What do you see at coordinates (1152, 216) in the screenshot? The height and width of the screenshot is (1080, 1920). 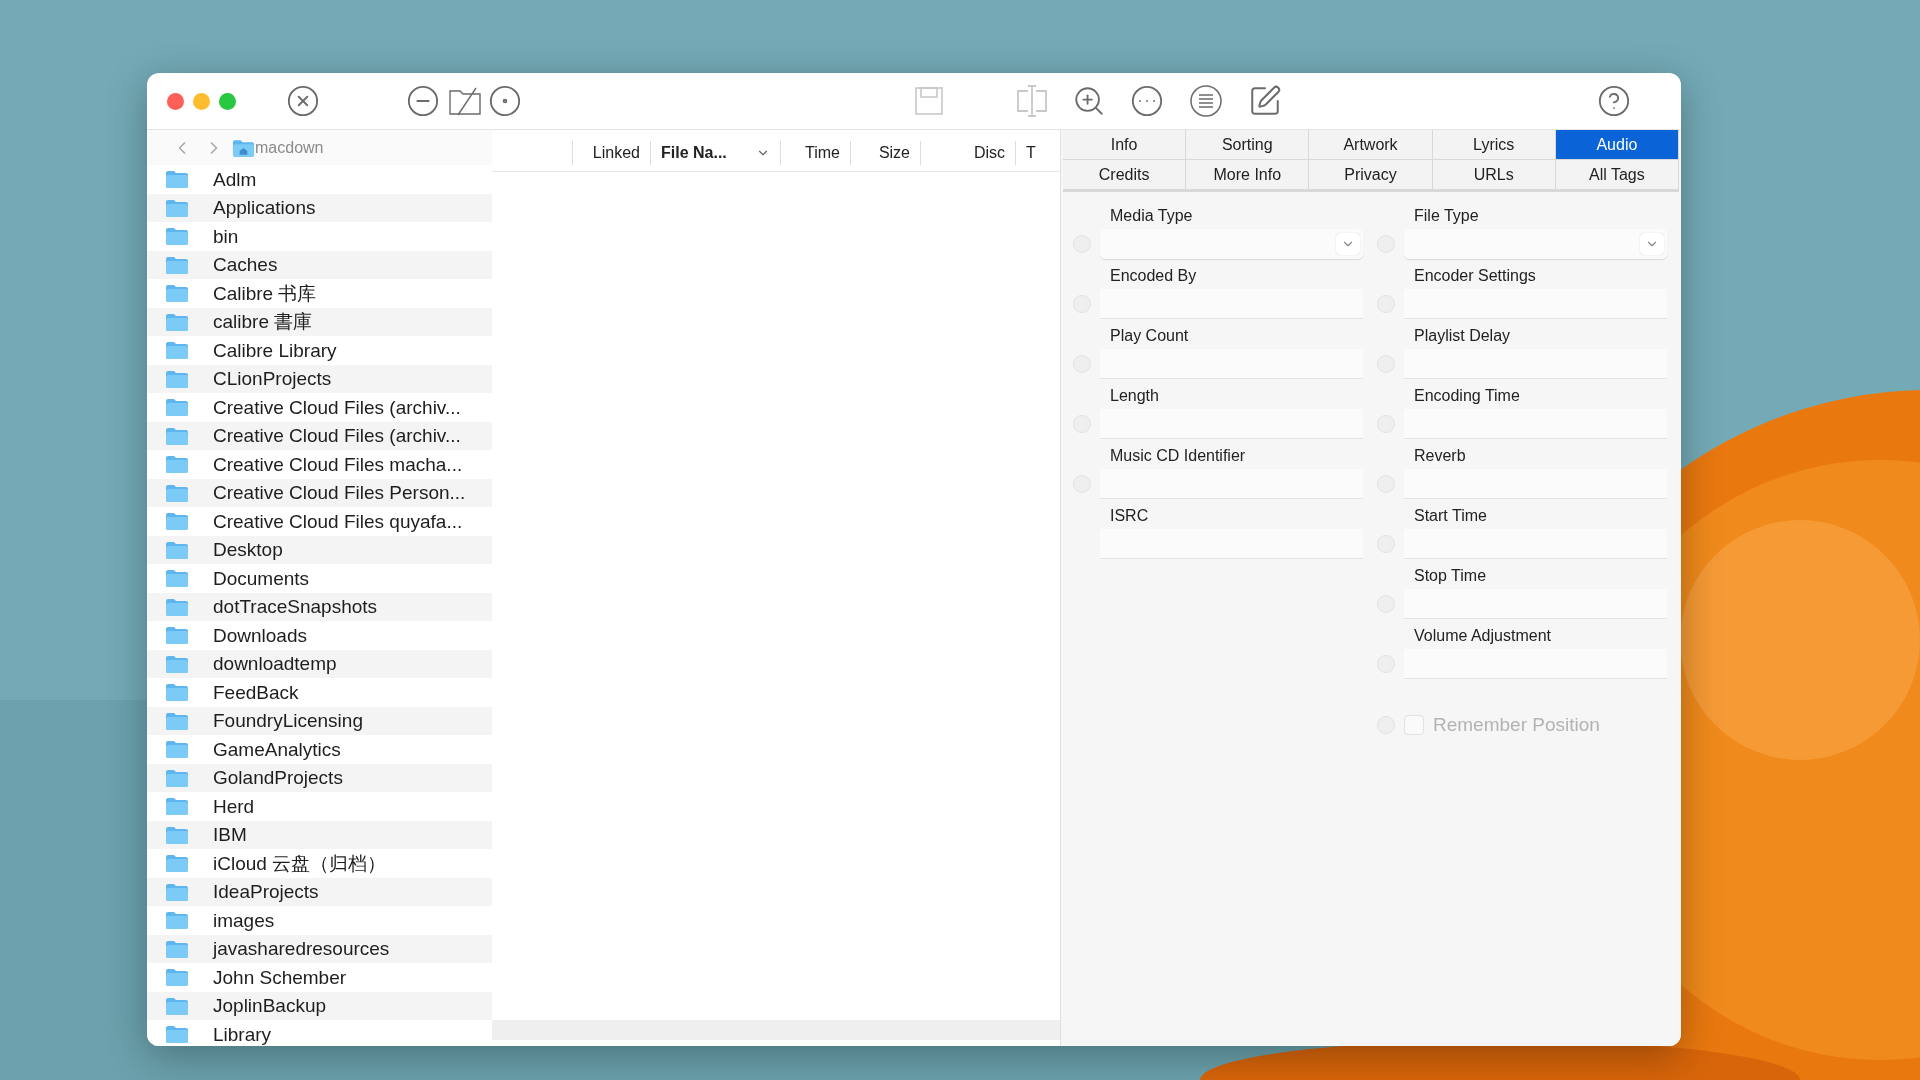 I see `field-label: Media Type` at bounding box center [1152, 216].